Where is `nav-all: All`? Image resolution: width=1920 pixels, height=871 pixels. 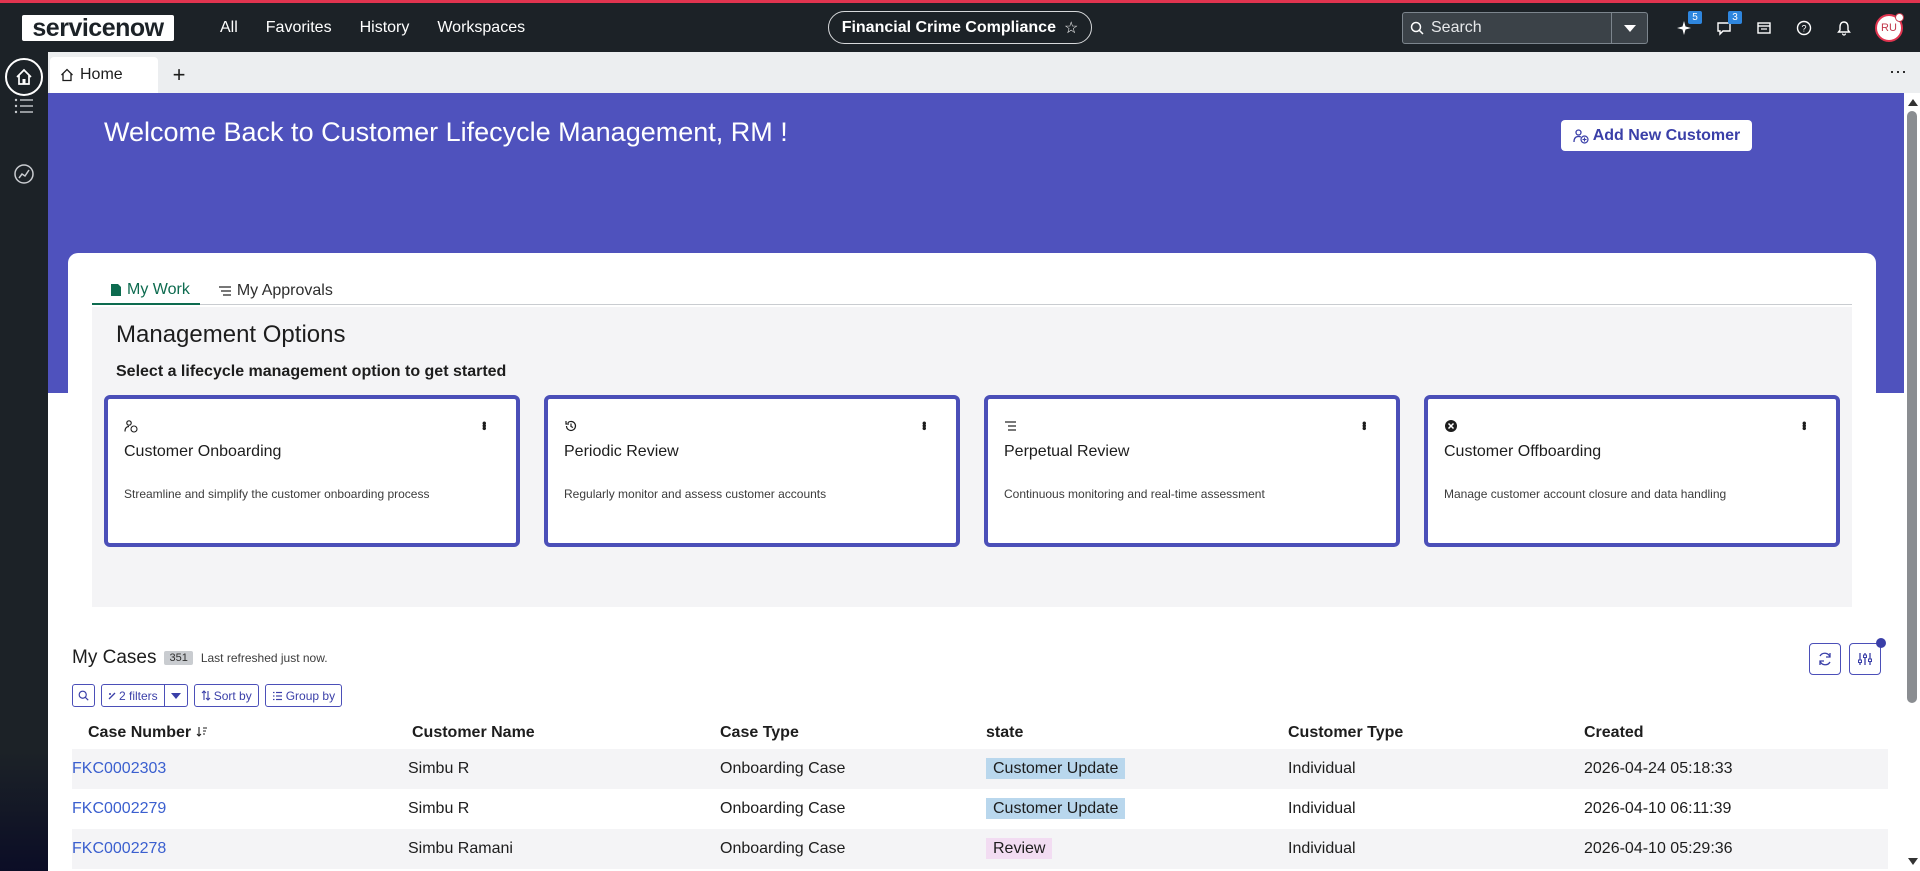
nav-all: All is located at coordinates (229, 28).